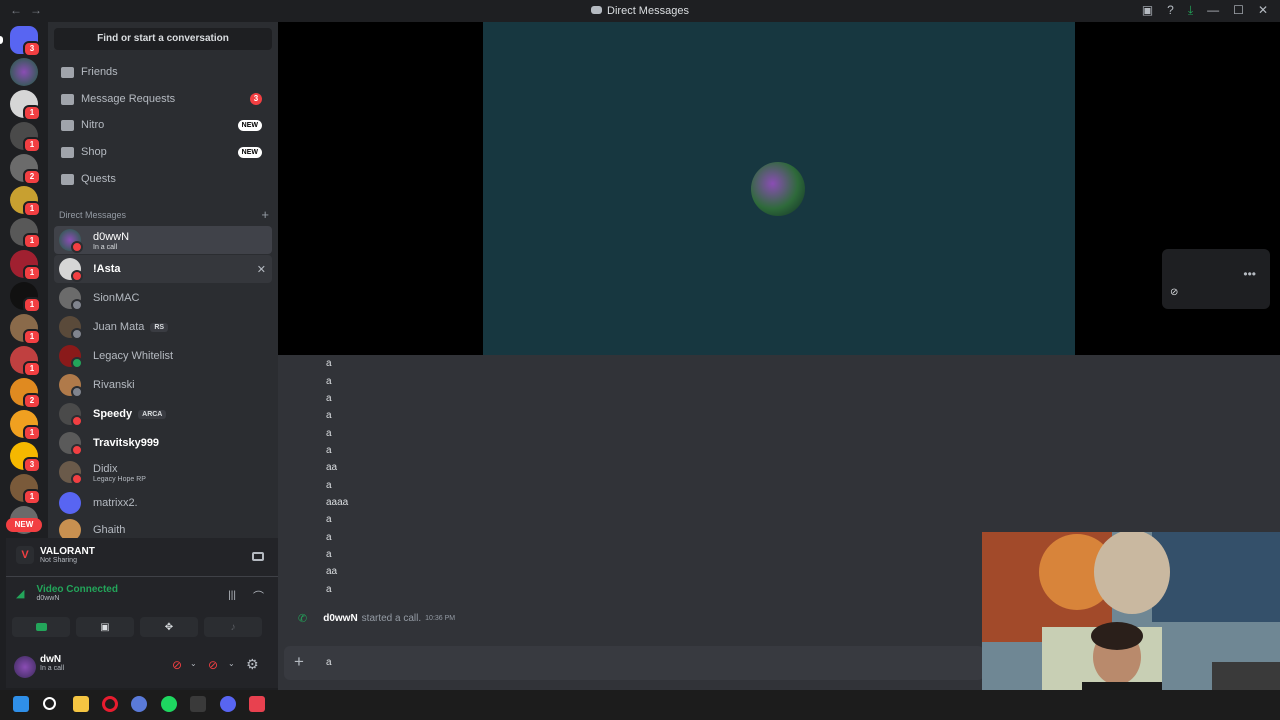  What do you see at coordinates (1, 40) in the screenshot?
I see `selected-pill` at bounding box center [1, 40].